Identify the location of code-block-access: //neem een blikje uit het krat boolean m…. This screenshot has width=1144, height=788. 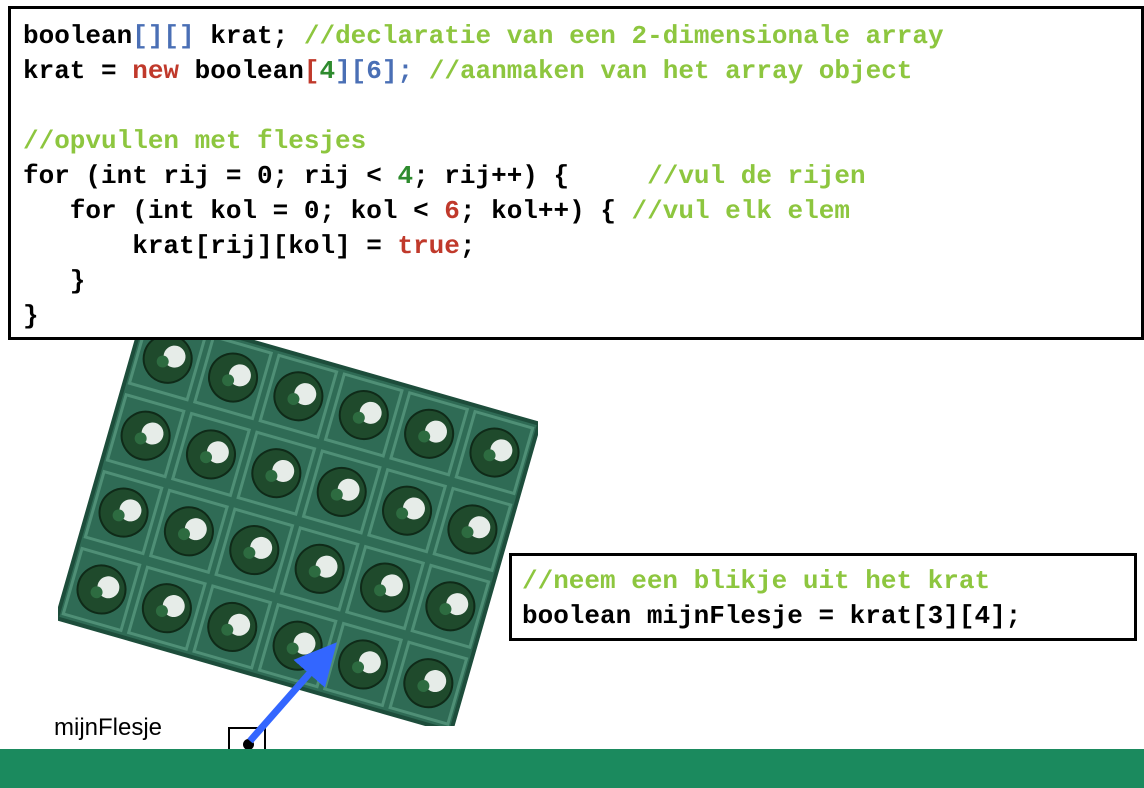
(823, 597).